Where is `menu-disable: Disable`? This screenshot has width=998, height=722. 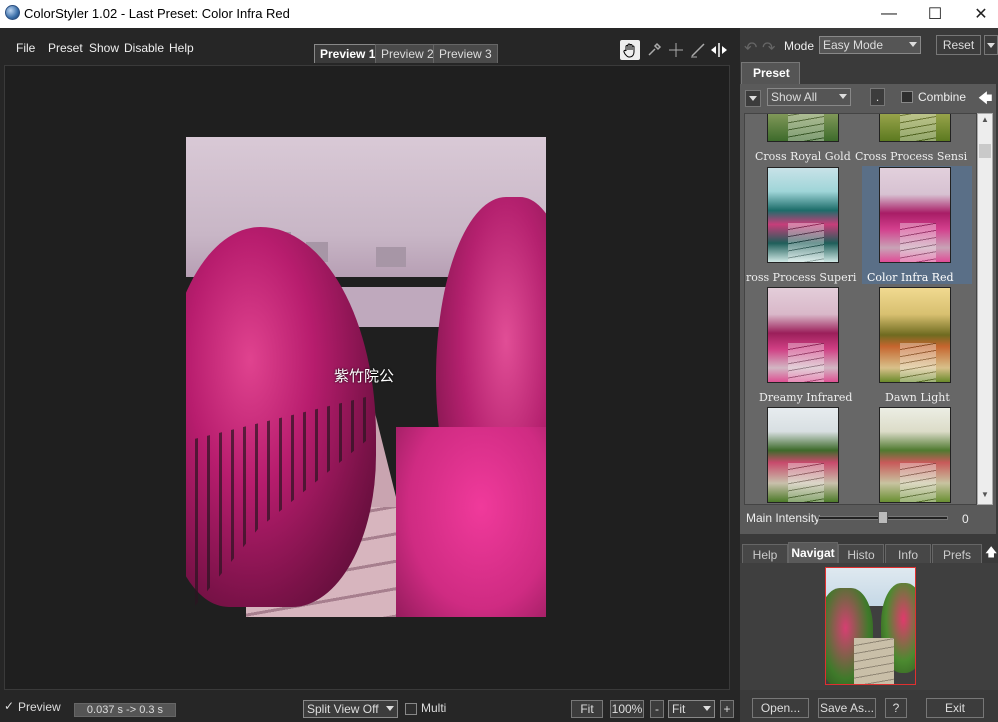
menu-disable: Disable is located at coordinates (144, 48).